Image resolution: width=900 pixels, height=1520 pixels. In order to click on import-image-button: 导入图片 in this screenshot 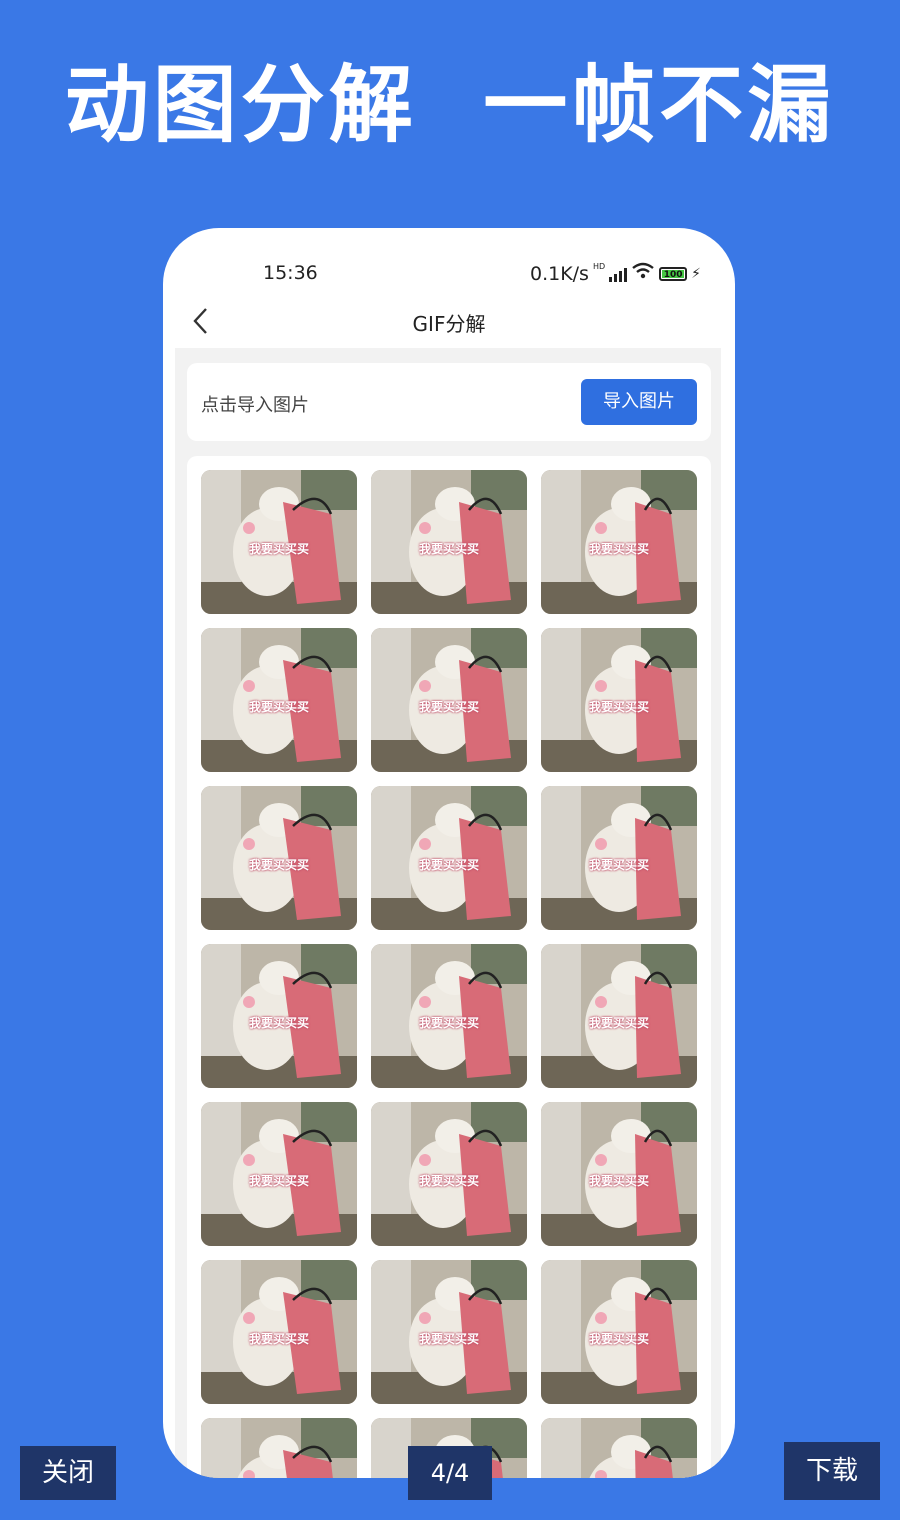, I will do `click(639, 402)`.